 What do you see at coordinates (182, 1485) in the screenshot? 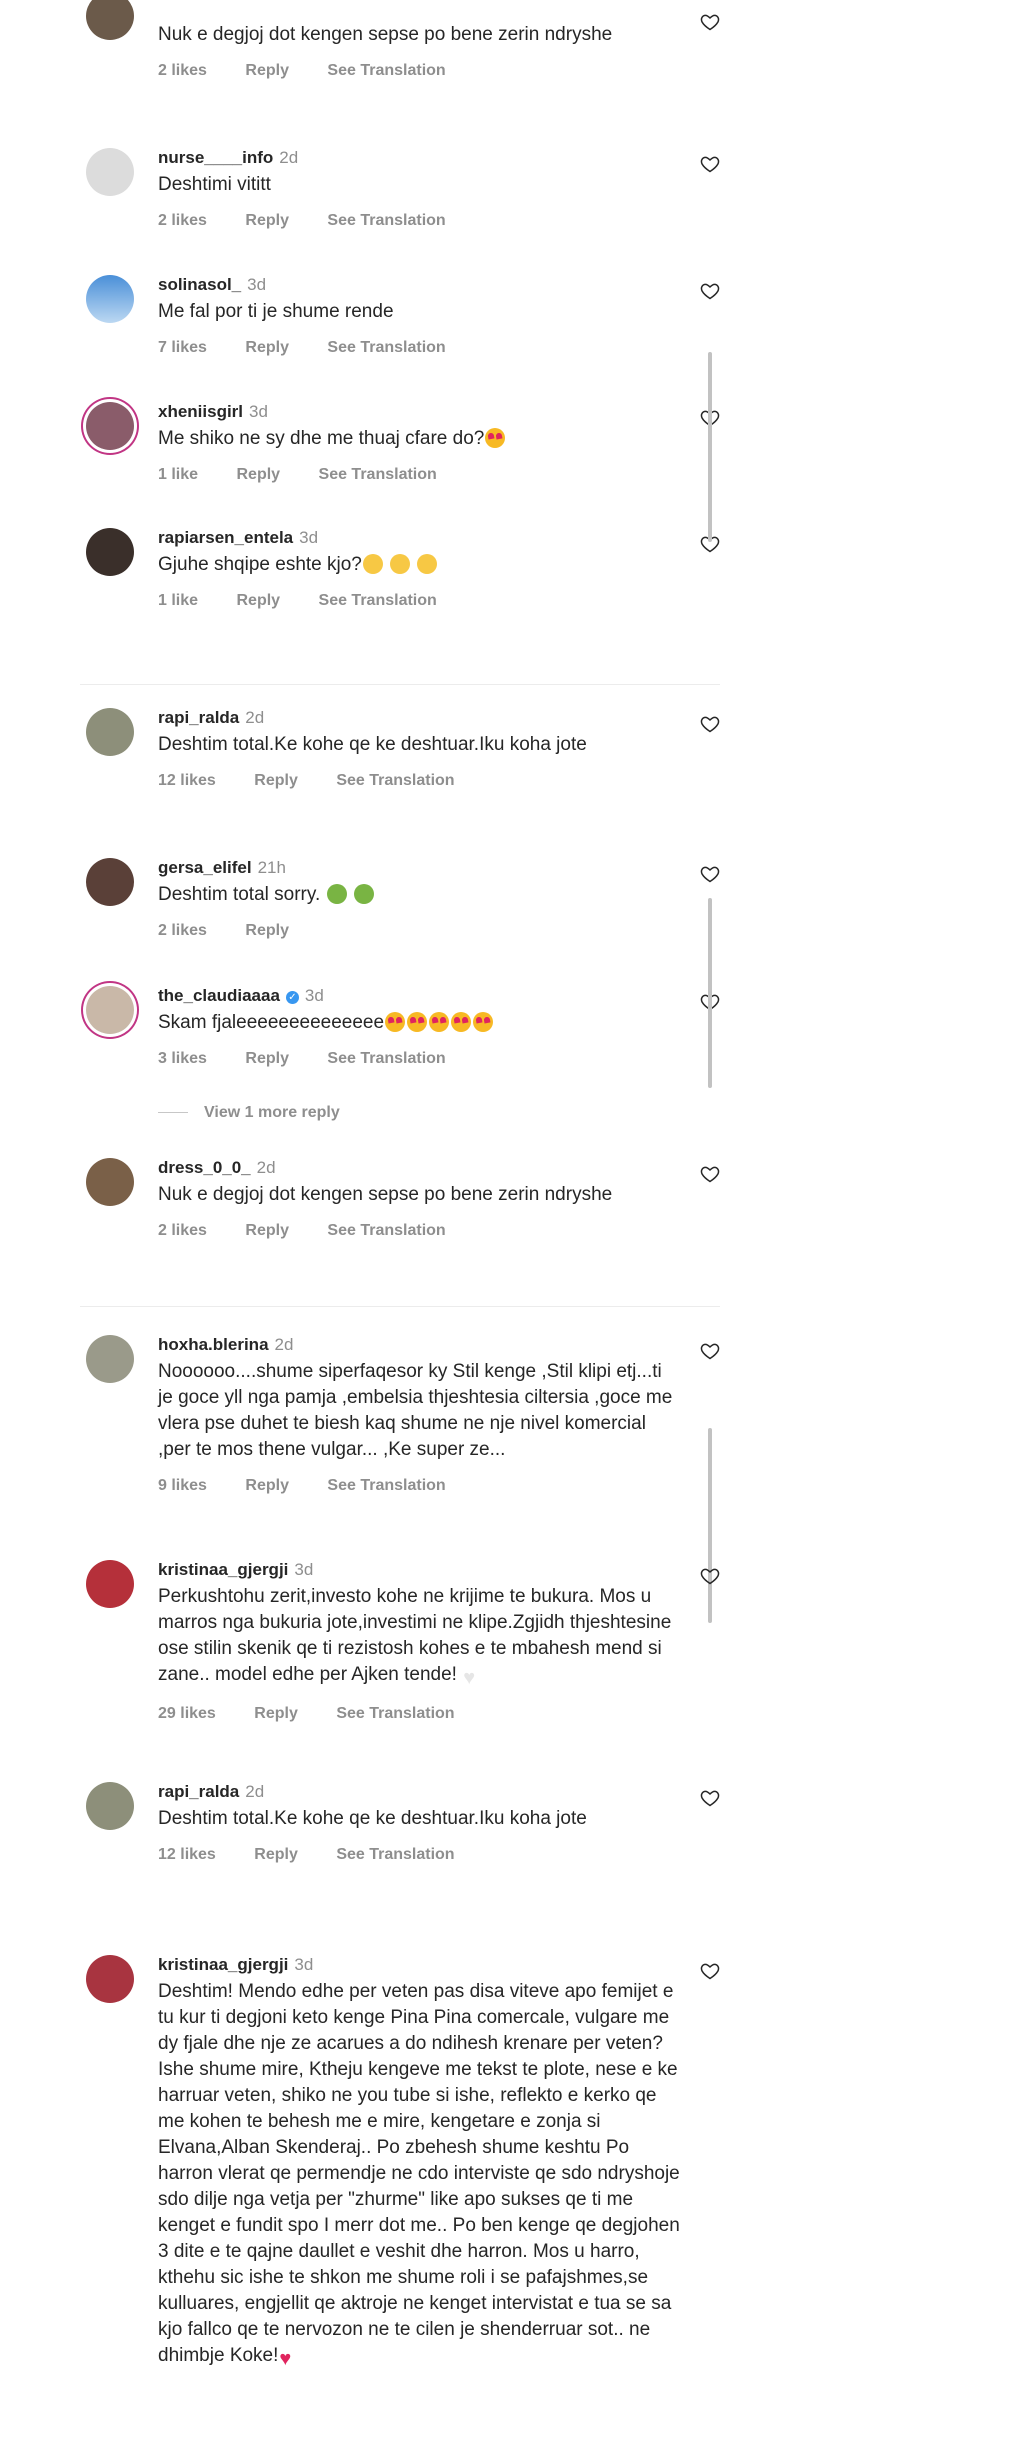
I see `likes-count: 9 likes` at bounding box center [182, 1485].